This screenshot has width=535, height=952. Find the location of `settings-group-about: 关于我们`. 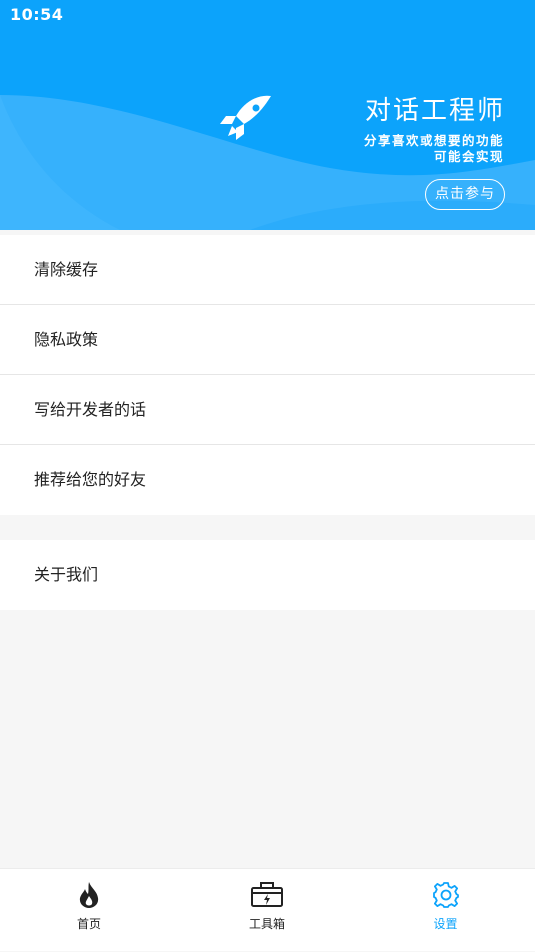

settings-group-about: 关于我们 is located at coordinates (267, 575).